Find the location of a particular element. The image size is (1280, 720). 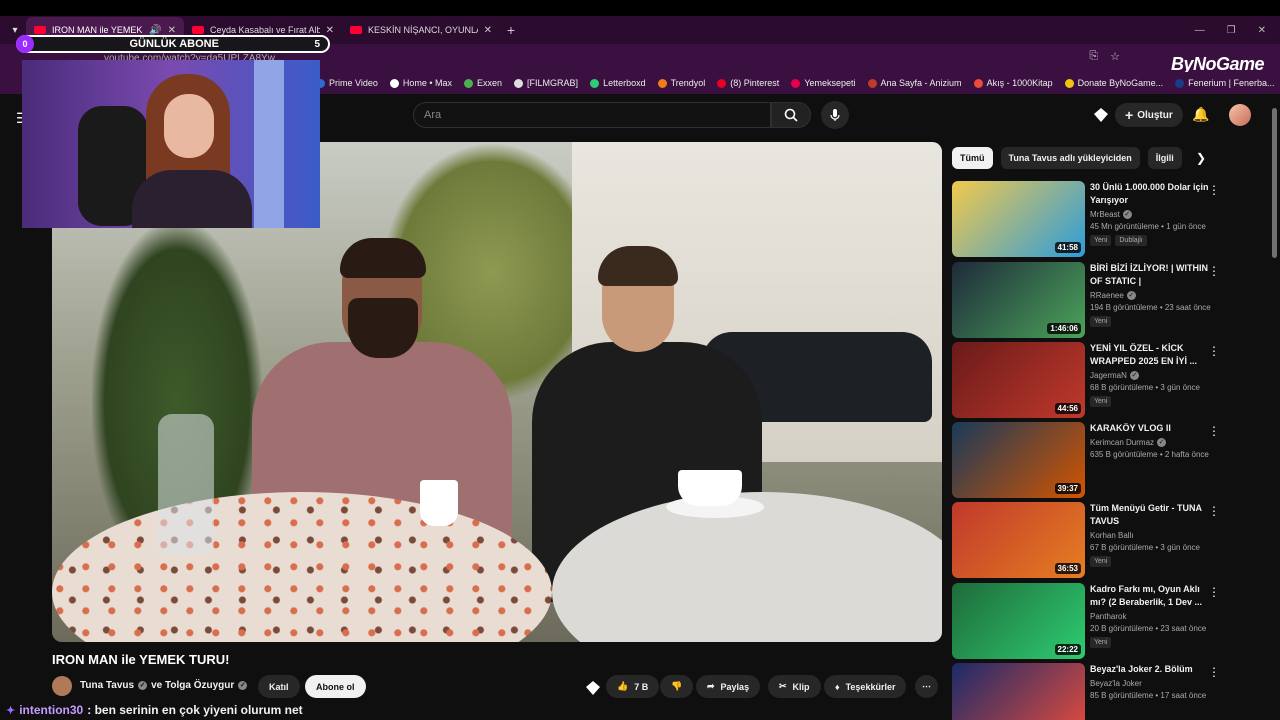

bookmark: Home • Max is located at coordinates (420, 83).